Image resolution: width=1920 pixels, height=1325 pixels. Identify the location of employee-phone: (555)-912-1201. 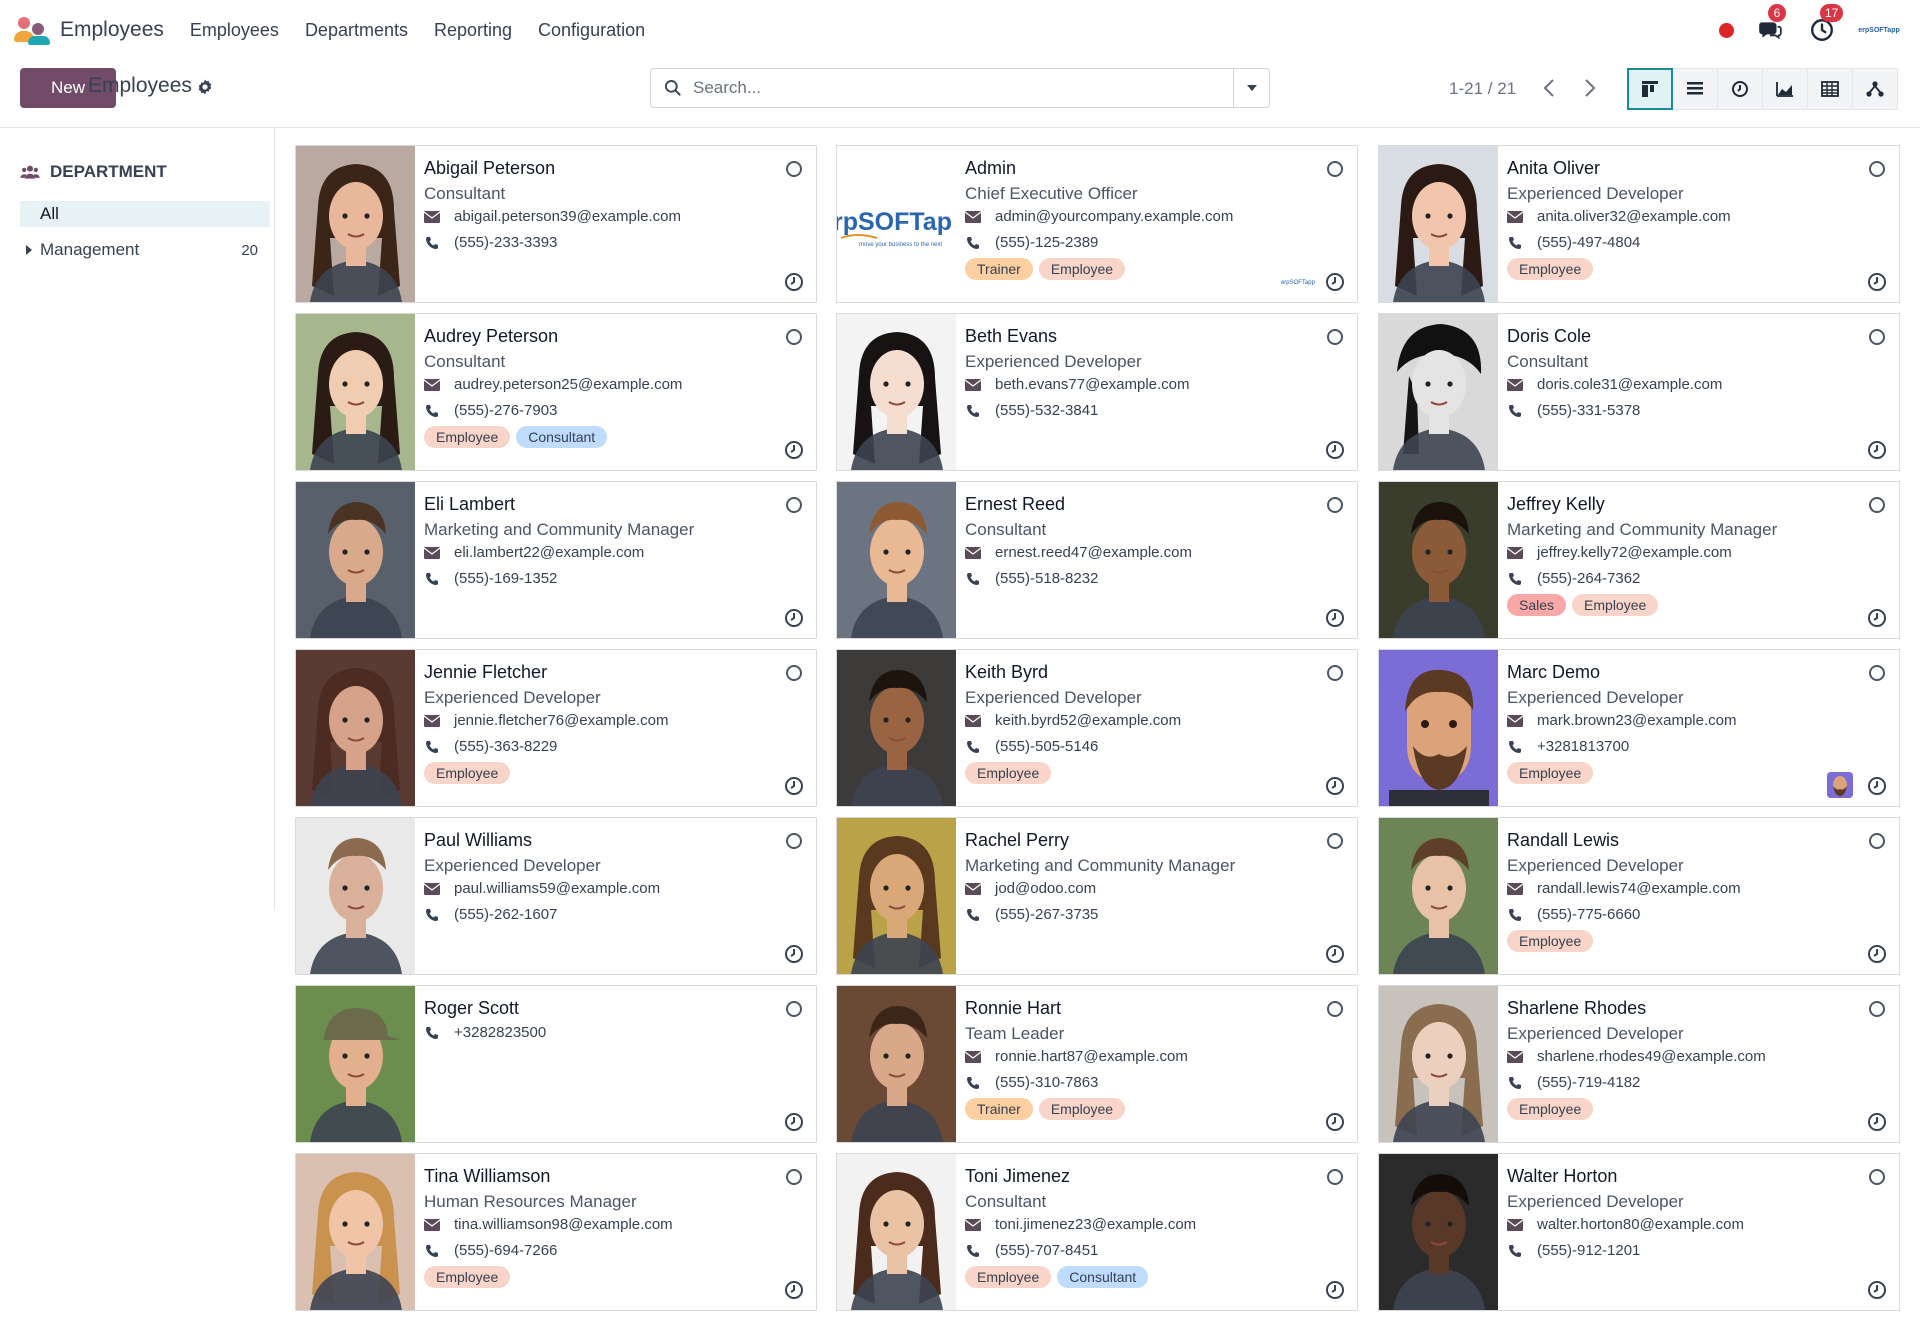
(1588, 1250).